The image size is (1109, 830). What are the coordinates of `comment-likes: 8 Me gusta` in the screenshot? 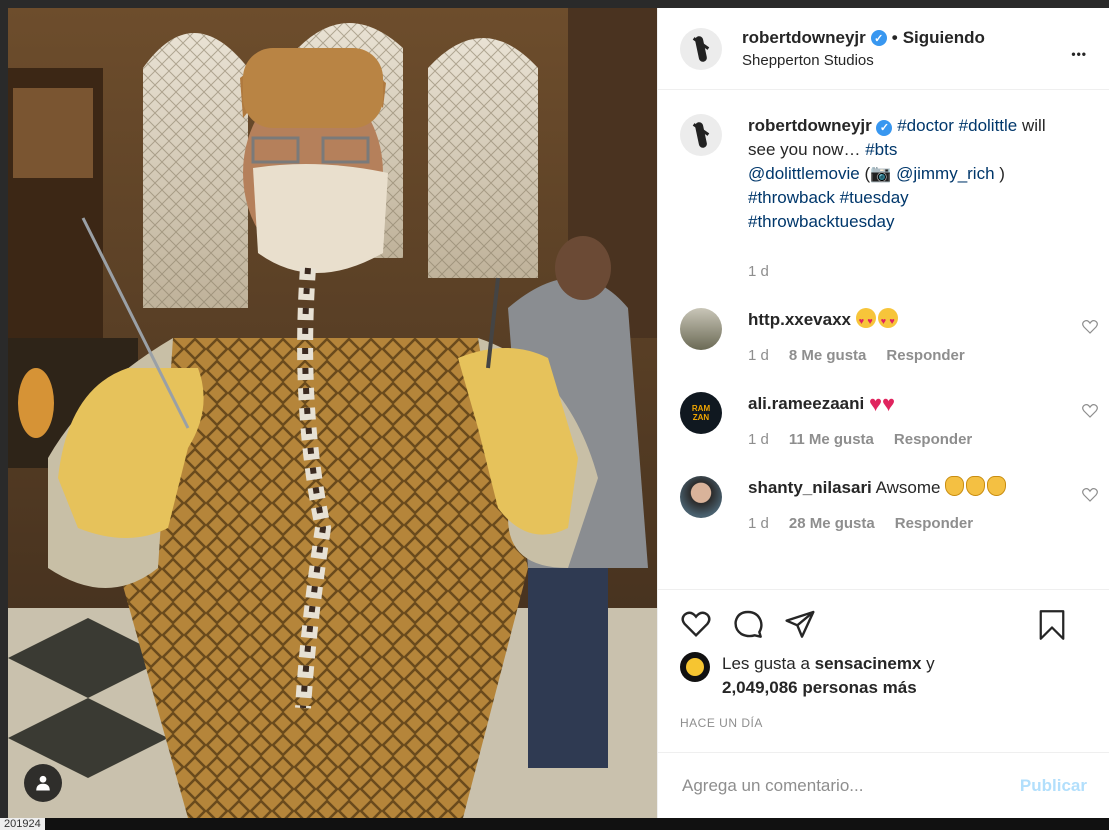 It's located at (828, 356).